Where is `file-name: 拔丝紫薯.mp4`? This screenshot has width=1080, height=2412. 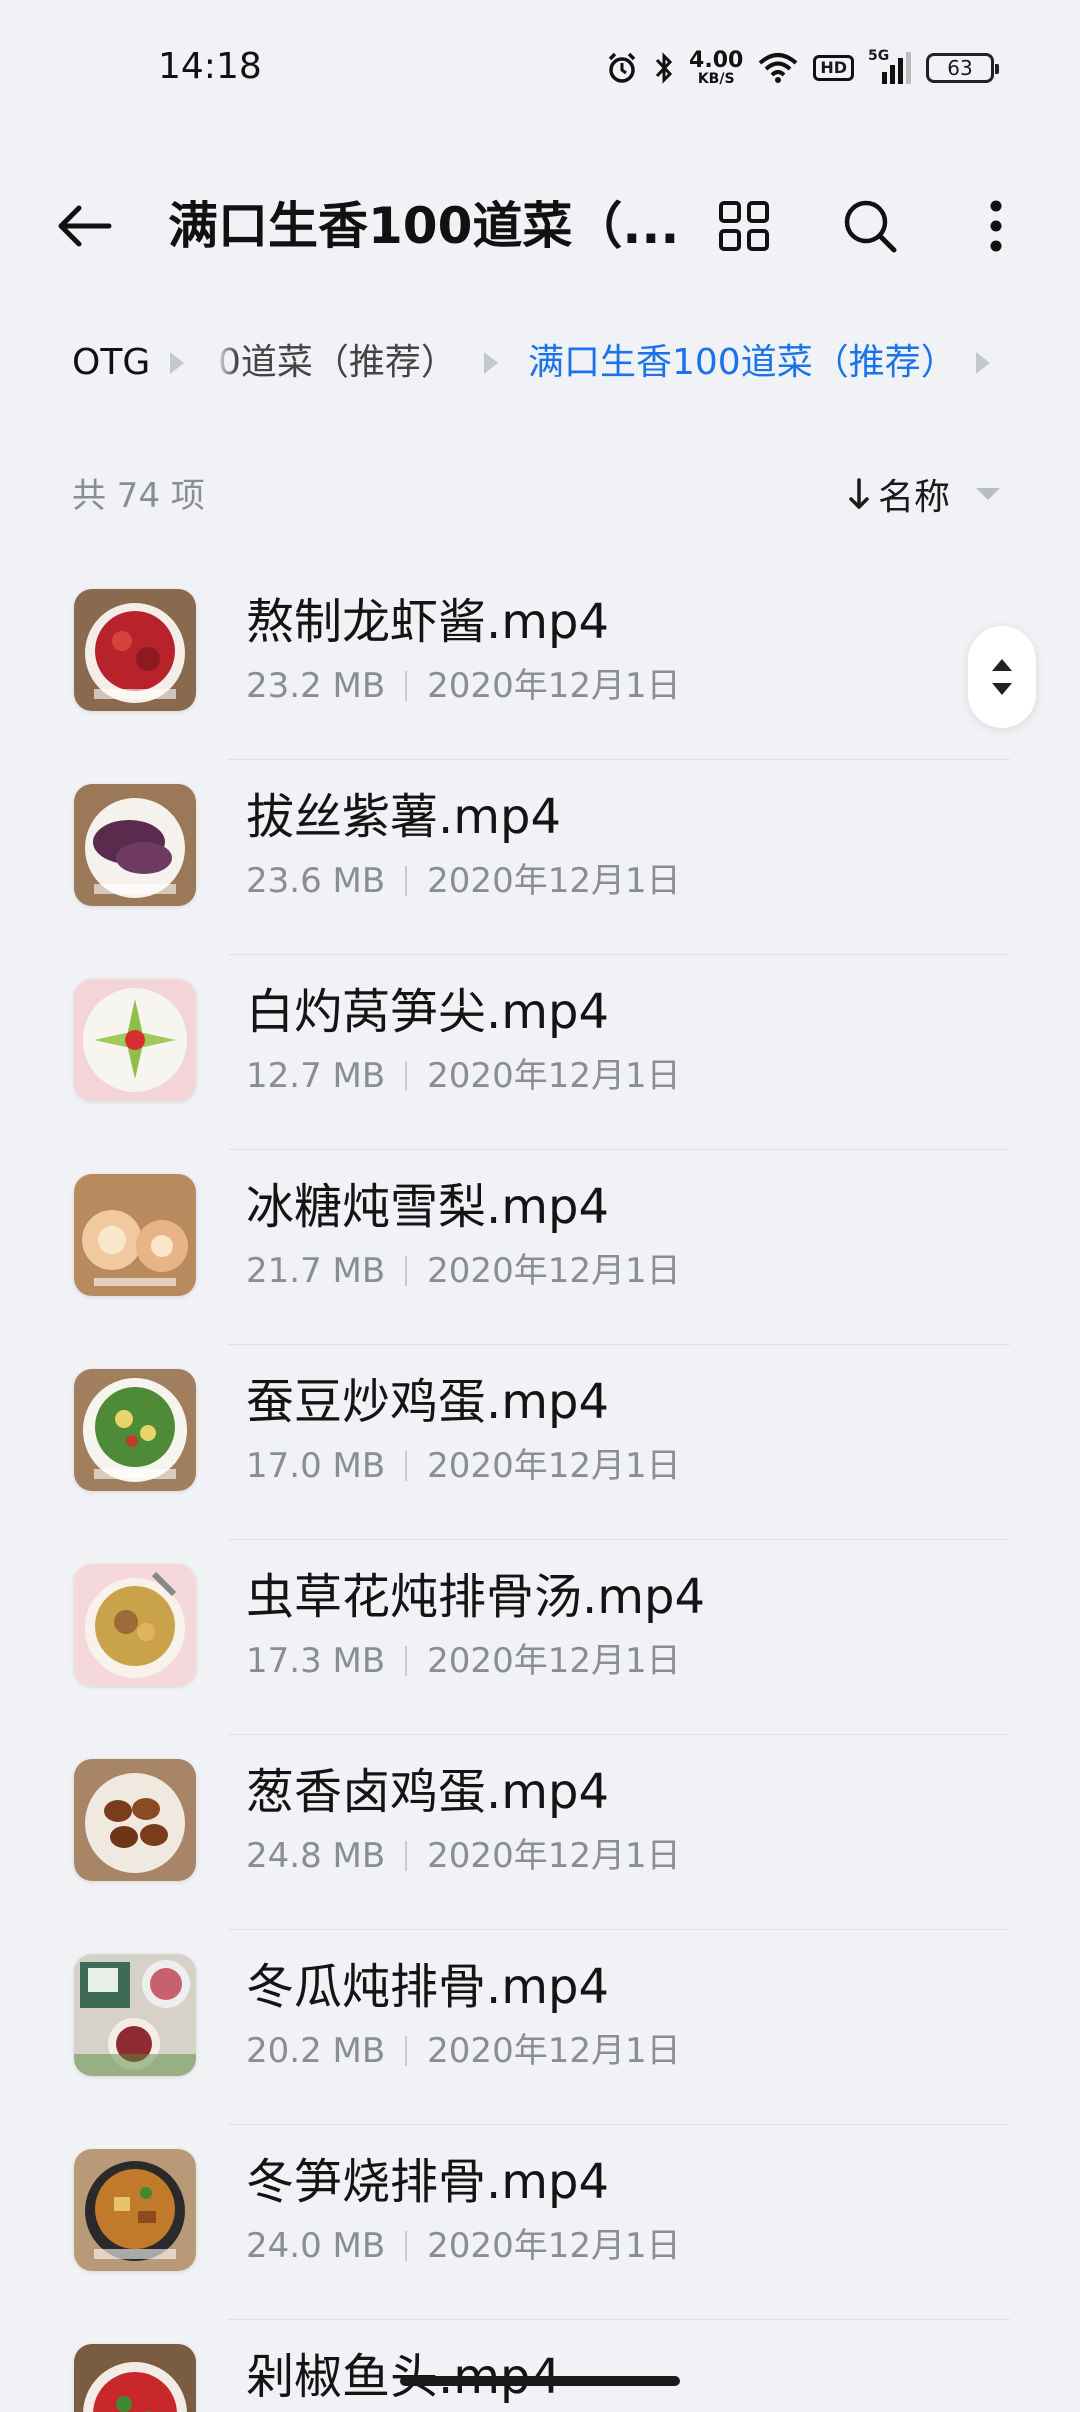
file-name: 拔丝紫薯.mp4 is located at coordinates (404, 817).